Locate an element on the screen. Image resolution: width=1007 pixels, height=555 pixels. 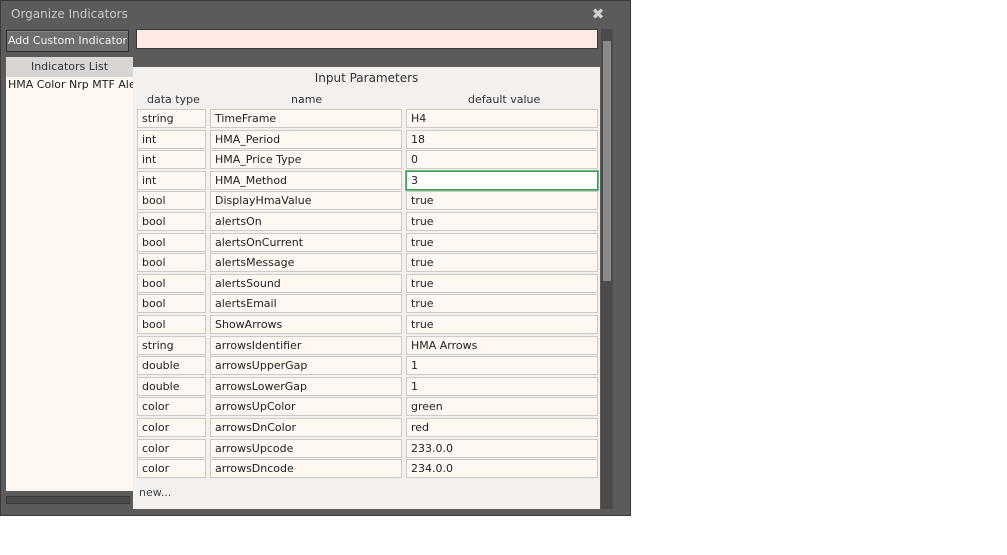
input-parameters-title: Input Parameters is located at coordinates (366, 78).